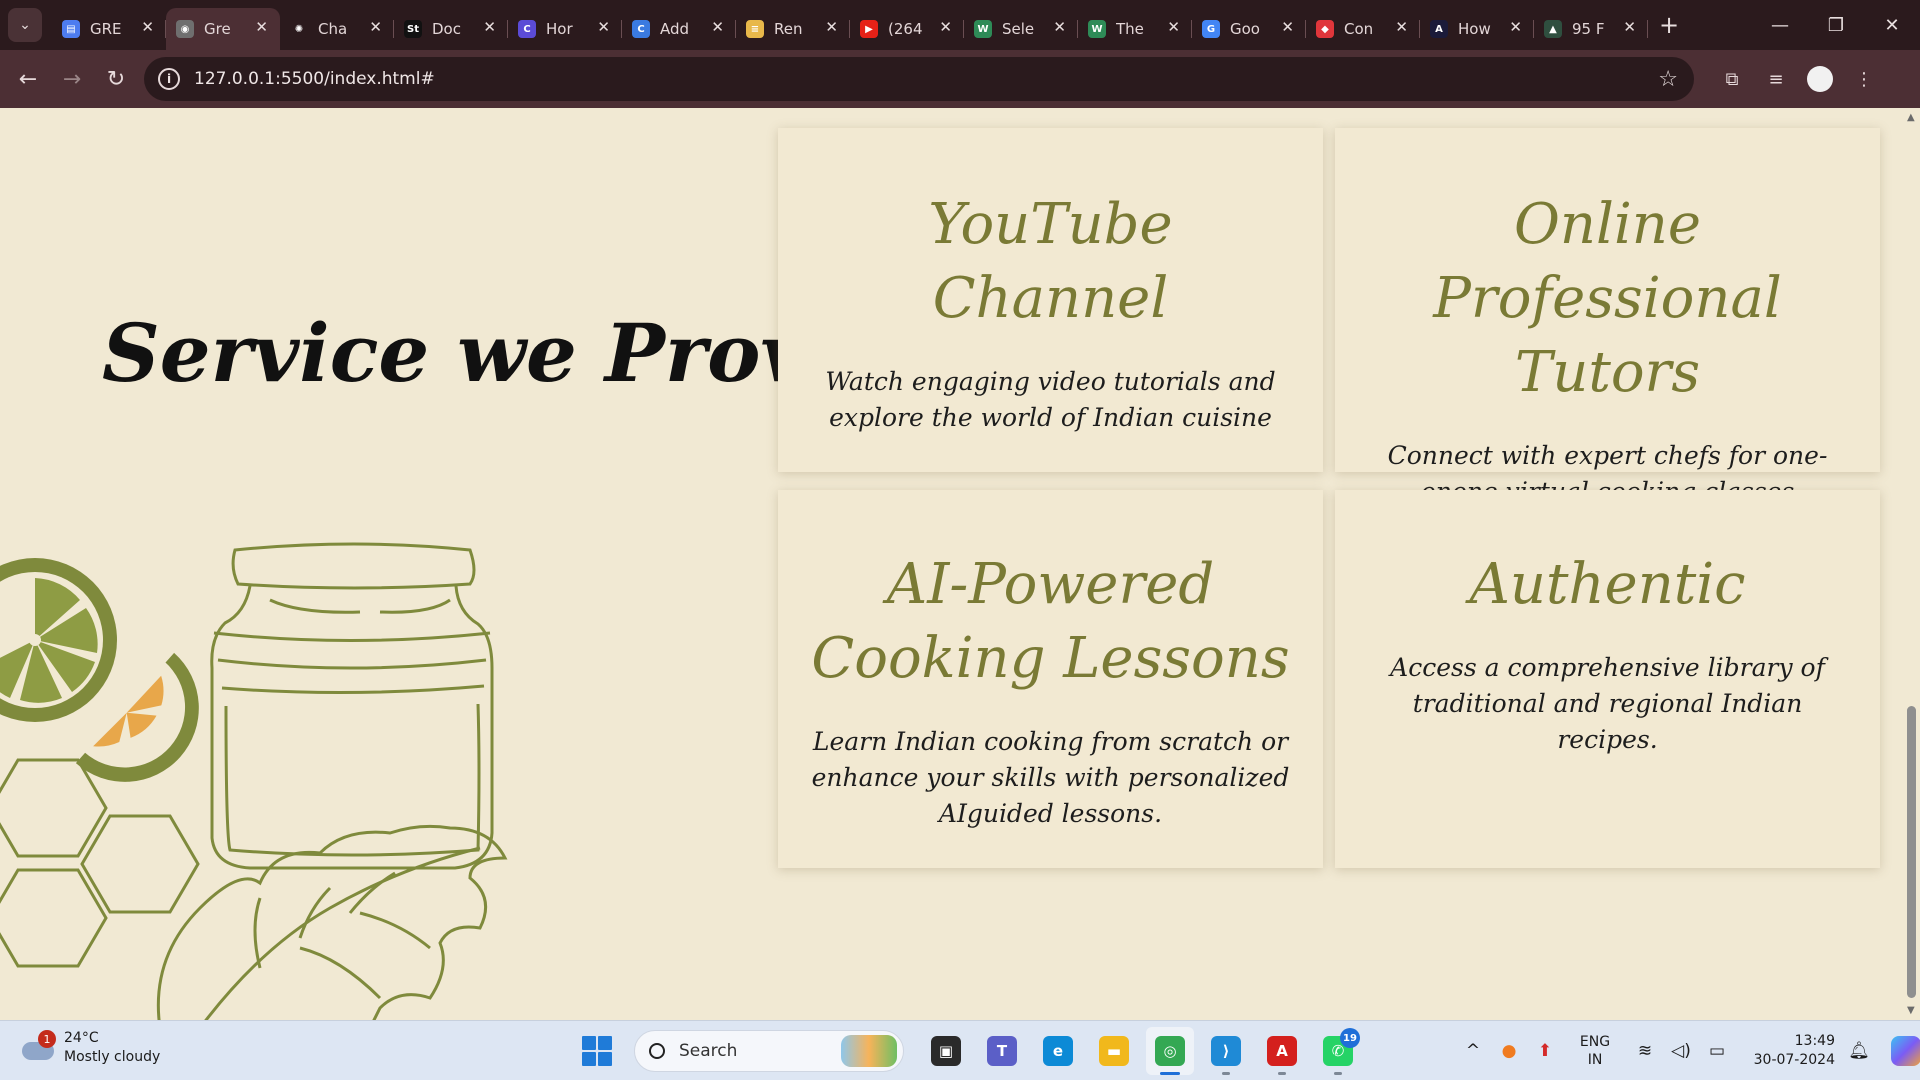 This screenshot has width=1920, height=1080. Describe the element at coordinates (337, 29) in the screenshot. I see `browser-tab: ✺ Cha ✕` at that location.